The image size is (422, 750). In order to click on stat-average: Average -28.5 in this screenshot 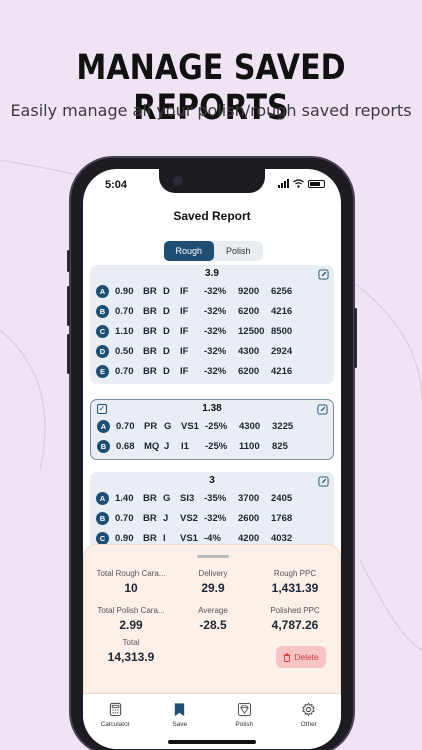, I will do `click(213, 619)`.